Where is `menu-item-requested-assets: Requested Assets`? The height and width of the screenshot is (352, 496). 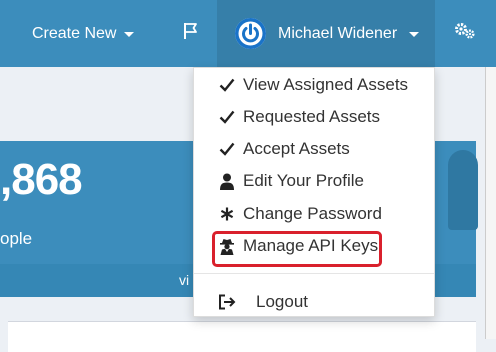
menu-item-requested-assets: Requested Assets is located at coordinates (299, 117).